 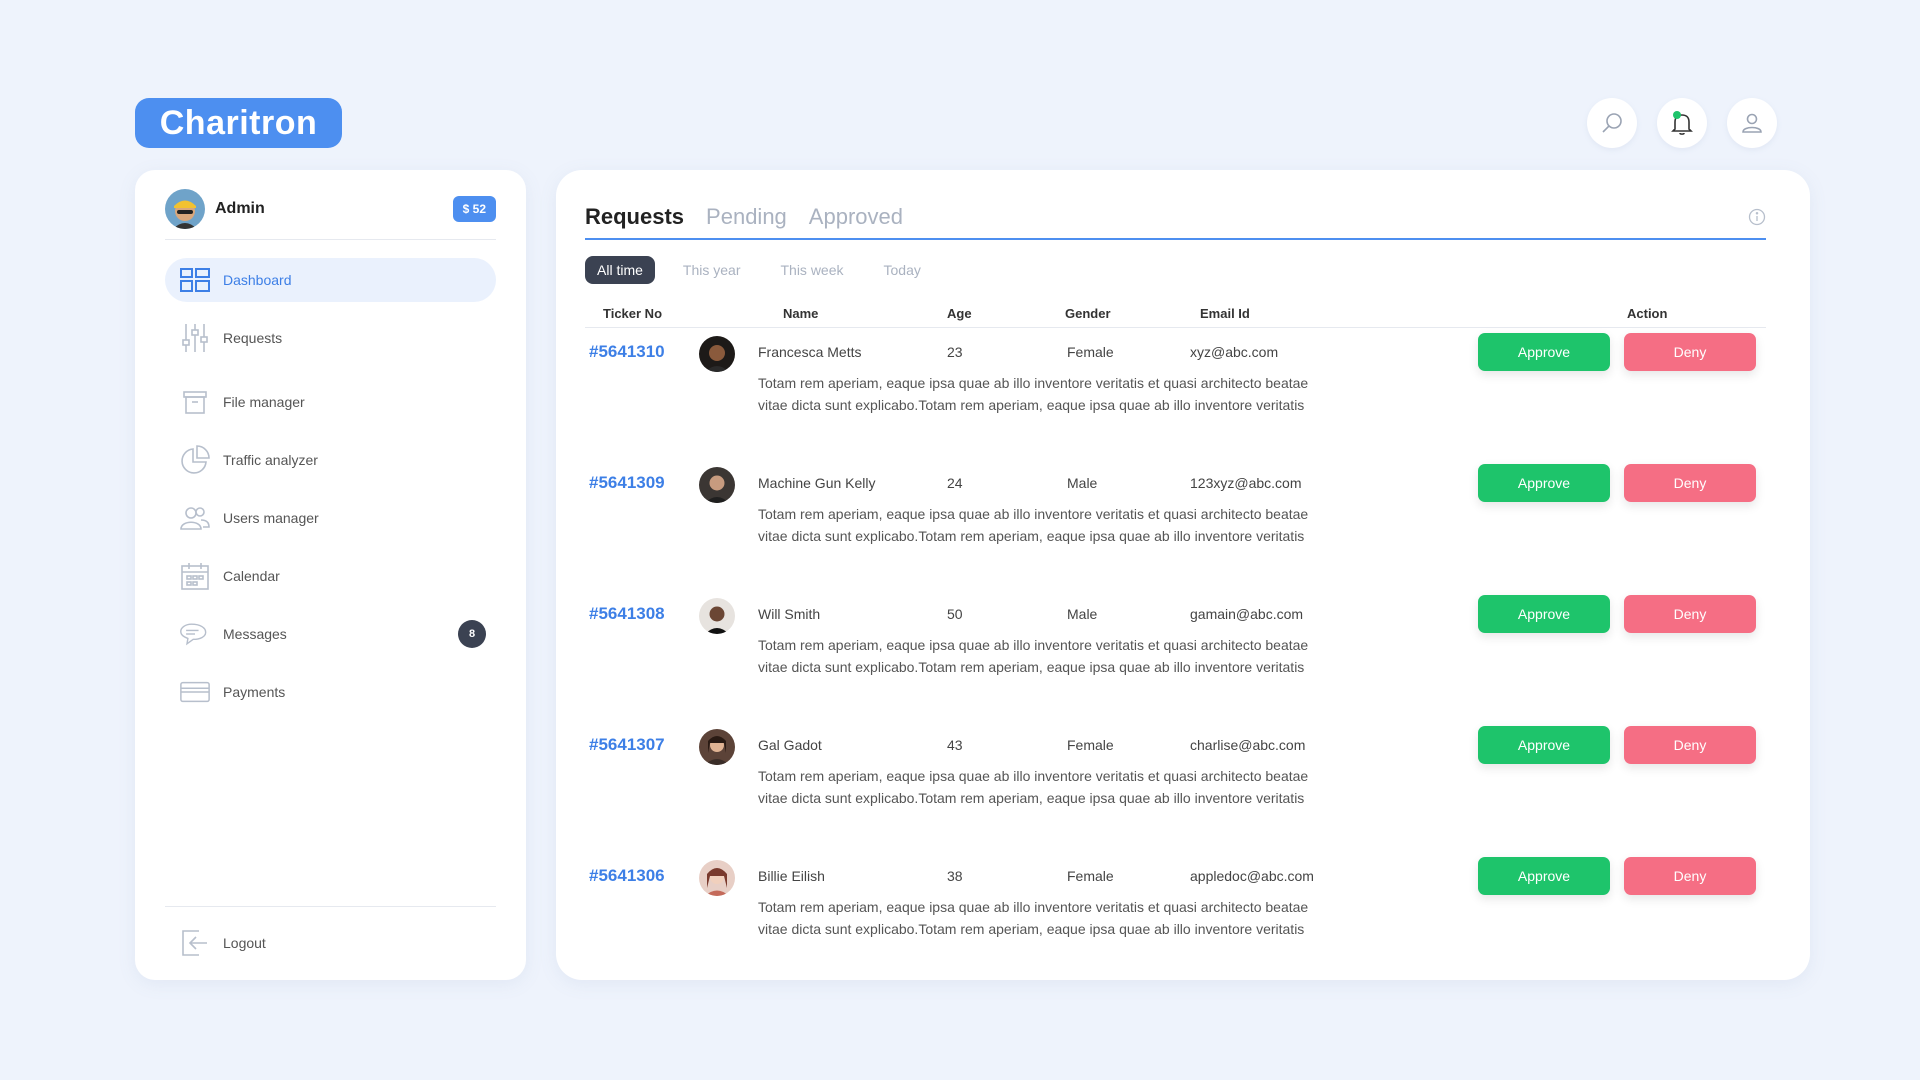 What do you see at coordinates (264, 402) in the screenshot?
I see `sidebar-item-label: File manager` at bounding box center [264, 402].